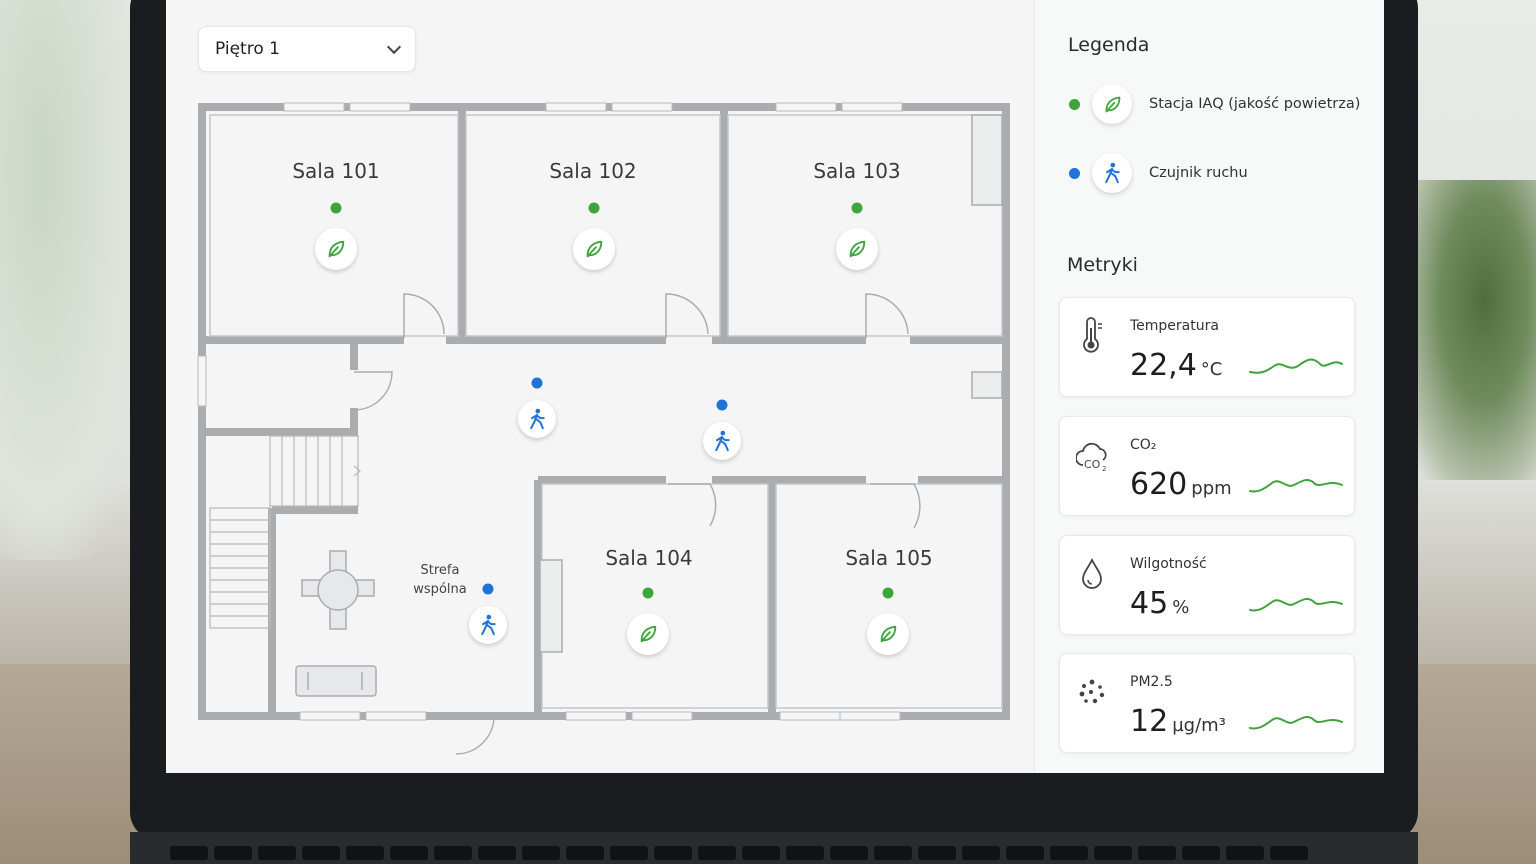 This screenshot has height=864, width=1536. I want to click on legend-blue-dot, so click(1074, 173).